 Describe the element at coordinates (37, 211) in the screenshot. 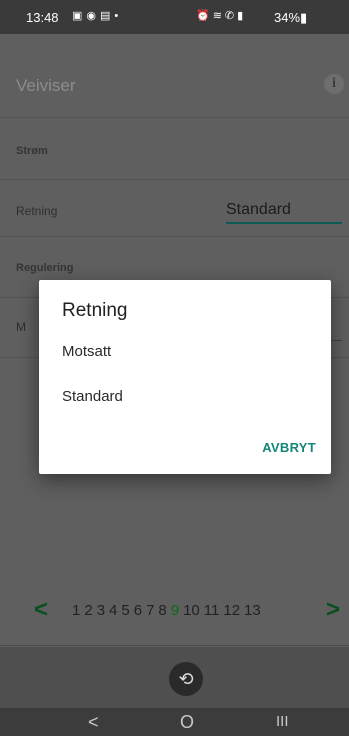

I see `retning-label: Retning` at that location.